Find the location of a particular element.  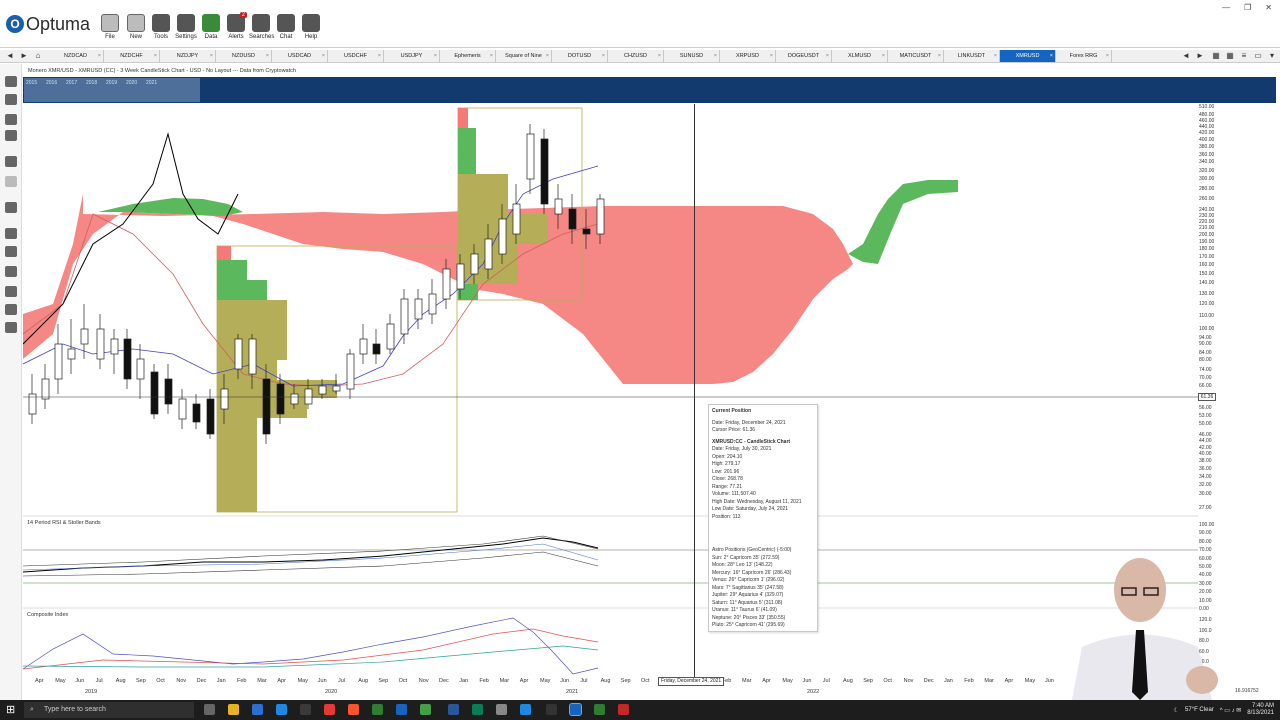

grid-snap-icon is located at coordinates (11, 271).